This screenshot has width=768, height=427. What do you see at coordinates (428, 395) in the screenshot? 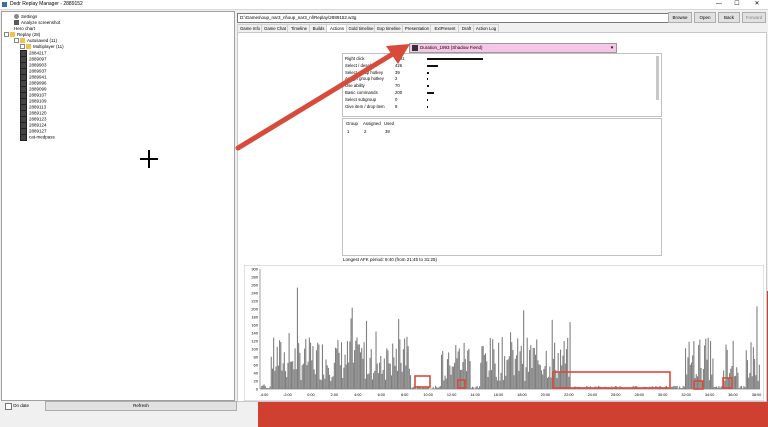
I see `x-tick-label: 10:00` at bounding box center [428, 395].